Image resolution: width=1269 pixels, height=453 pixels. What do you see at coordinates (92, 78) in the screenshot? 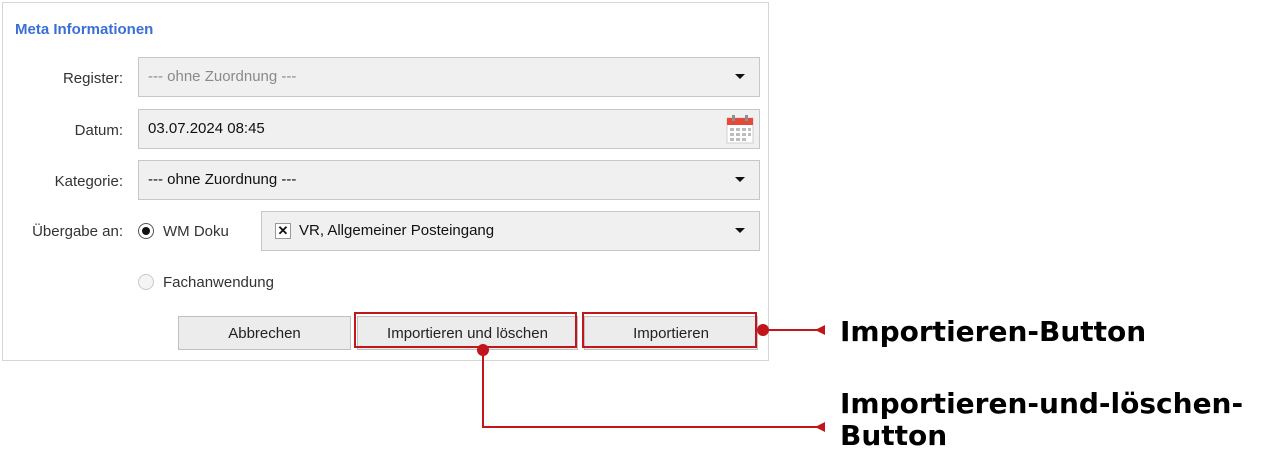
I see `register-label: Register:` at bounding box center [92, 78].